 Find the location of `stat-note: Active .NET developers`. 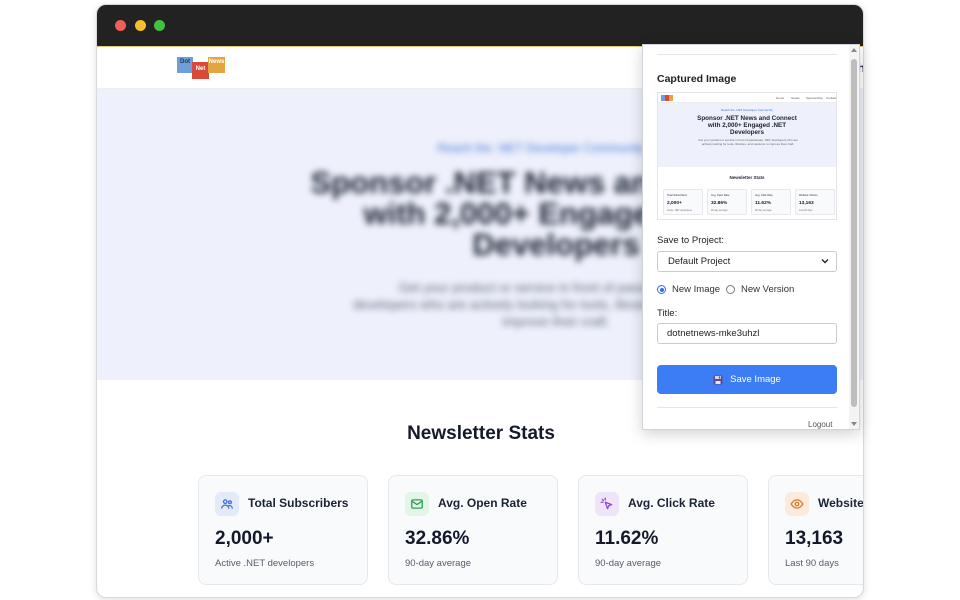

stat-note: Active .NET developers is located at coordinates (265, 563).